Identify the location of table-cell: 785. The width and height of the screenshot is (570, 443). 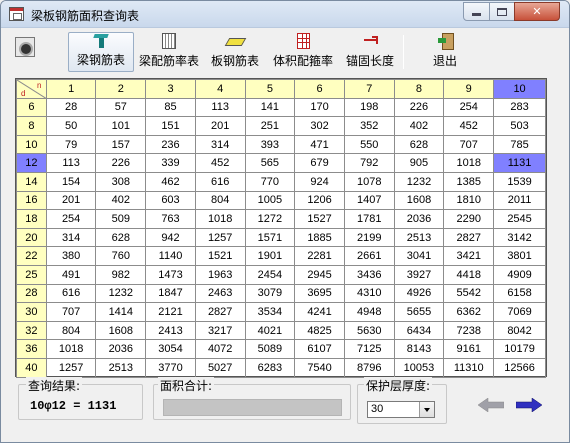
(519, 144).